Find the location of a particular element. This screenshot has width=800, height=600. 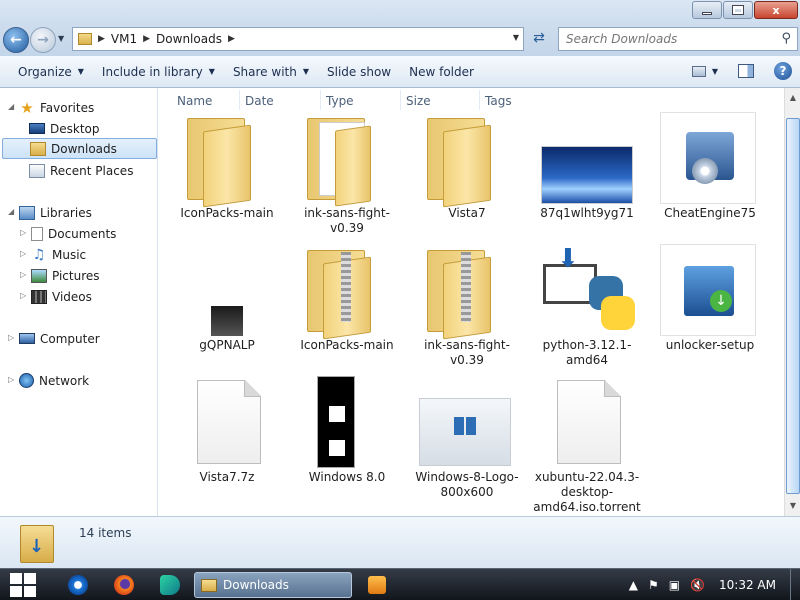

nav-documents: Documents is located at coordinates (73, 233).